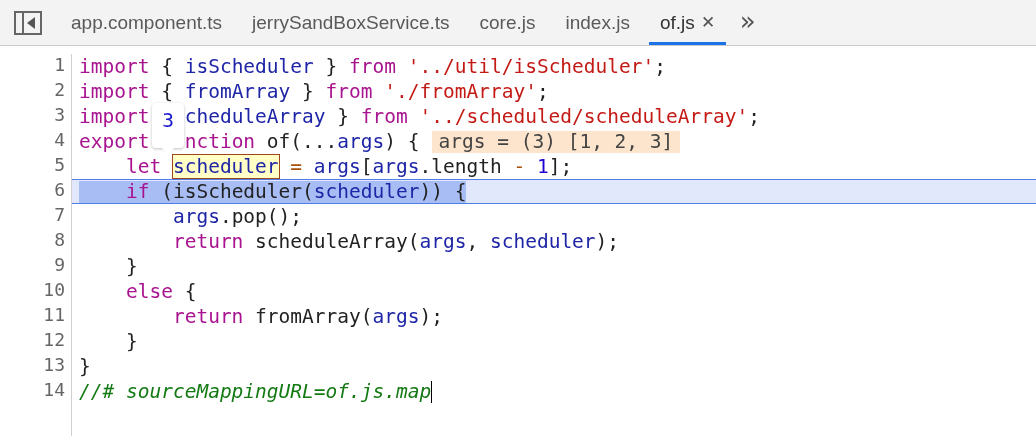  What do you see at coordinates (59, 190) in the screenshot?
I see `line-number: 6` at bounding box center [59, 190].